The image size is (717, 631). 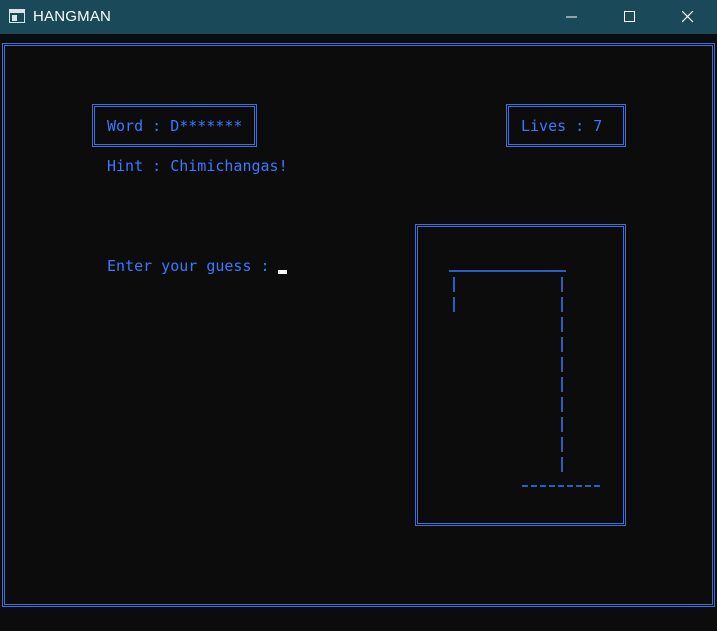 I want to click on gallows-drawing, so click(x=525, y=378).